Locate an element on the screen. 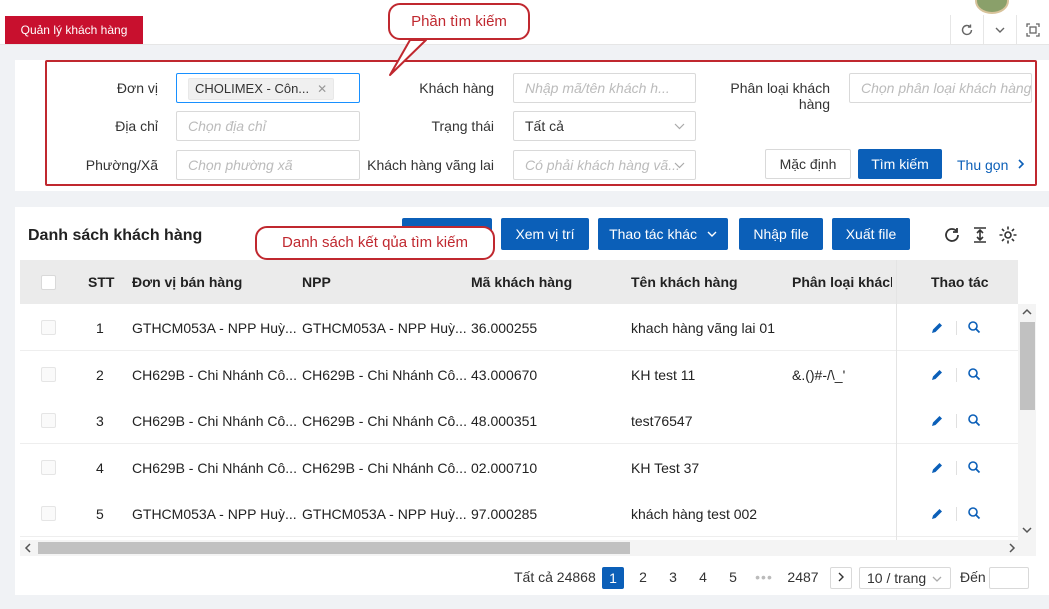 The width and height of the screenshot is (1049, 609). page-5: 5 is located at coordinates (733, 578).